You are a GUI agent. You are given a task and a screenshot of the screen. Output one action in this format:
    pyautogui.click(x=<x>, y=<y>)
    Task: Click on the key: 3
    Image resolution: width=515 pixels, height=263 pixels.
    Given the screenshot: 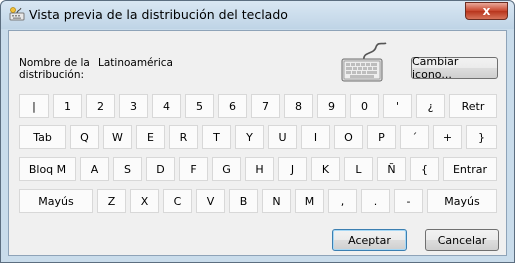 What is the action you would take?
    pyautogui.click(x=133, y=106)
    